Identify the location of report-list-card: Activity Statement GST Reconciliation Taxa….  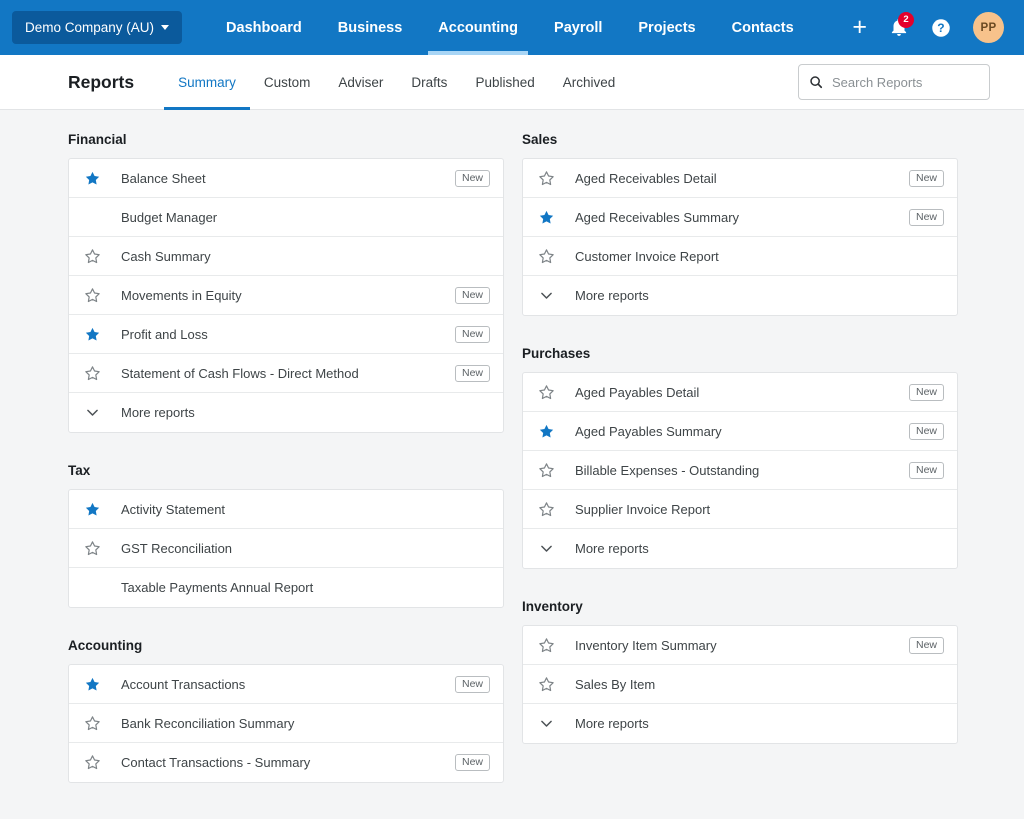
(286, 548).